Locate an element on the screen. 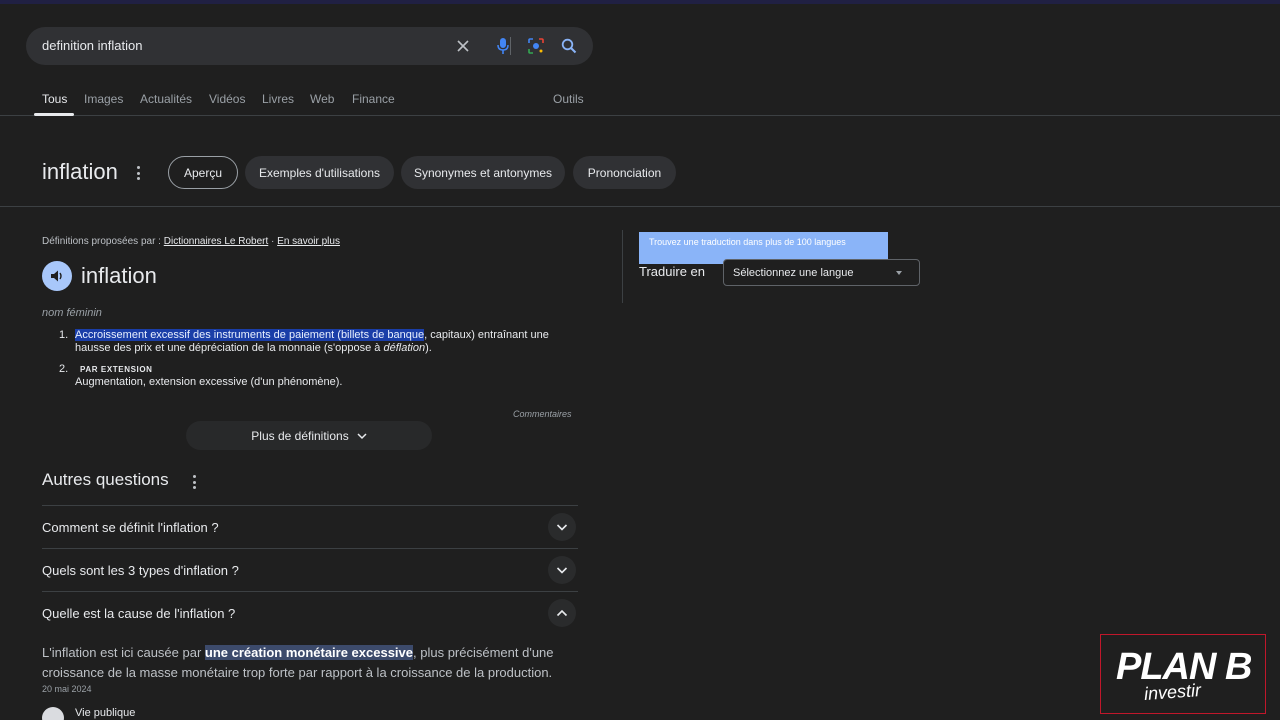 This screenshot has width=1280, height=720. answer-highlight: une création monétaire excessive is located at coordinates (309, 652).